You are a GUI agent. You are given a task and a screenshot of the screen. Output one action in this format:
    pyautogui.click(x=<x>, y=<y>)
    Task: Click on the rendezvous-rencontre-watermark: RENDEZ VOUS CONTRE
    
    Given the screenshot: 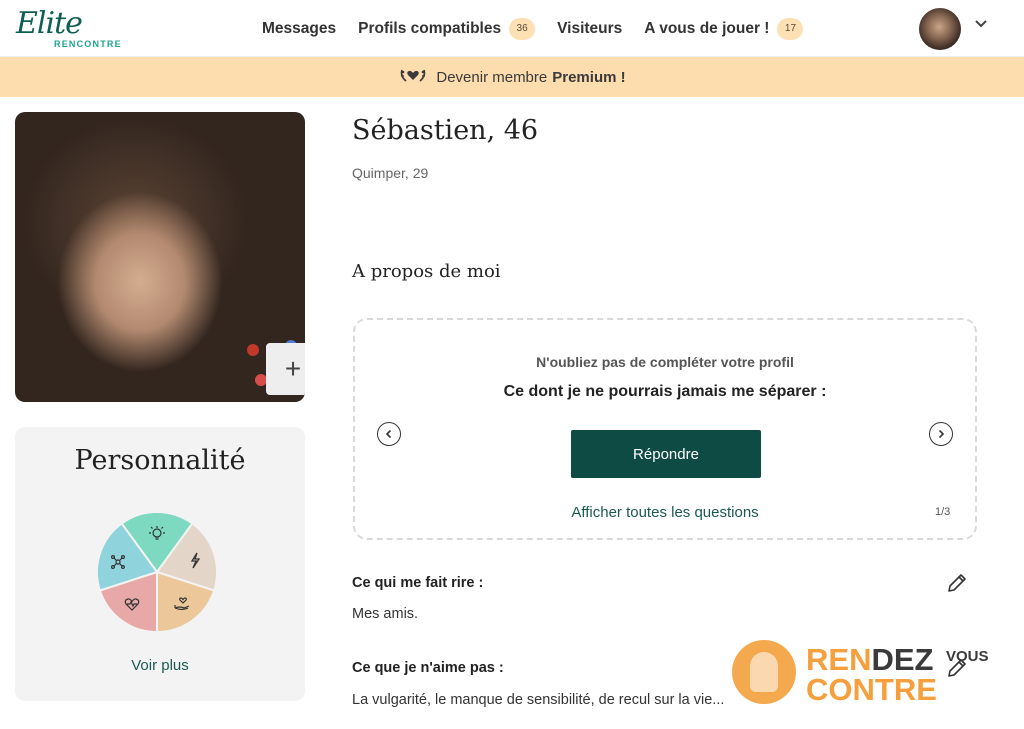 What is the action you would take?
    pyautogui.click(x=872, y=674)
    